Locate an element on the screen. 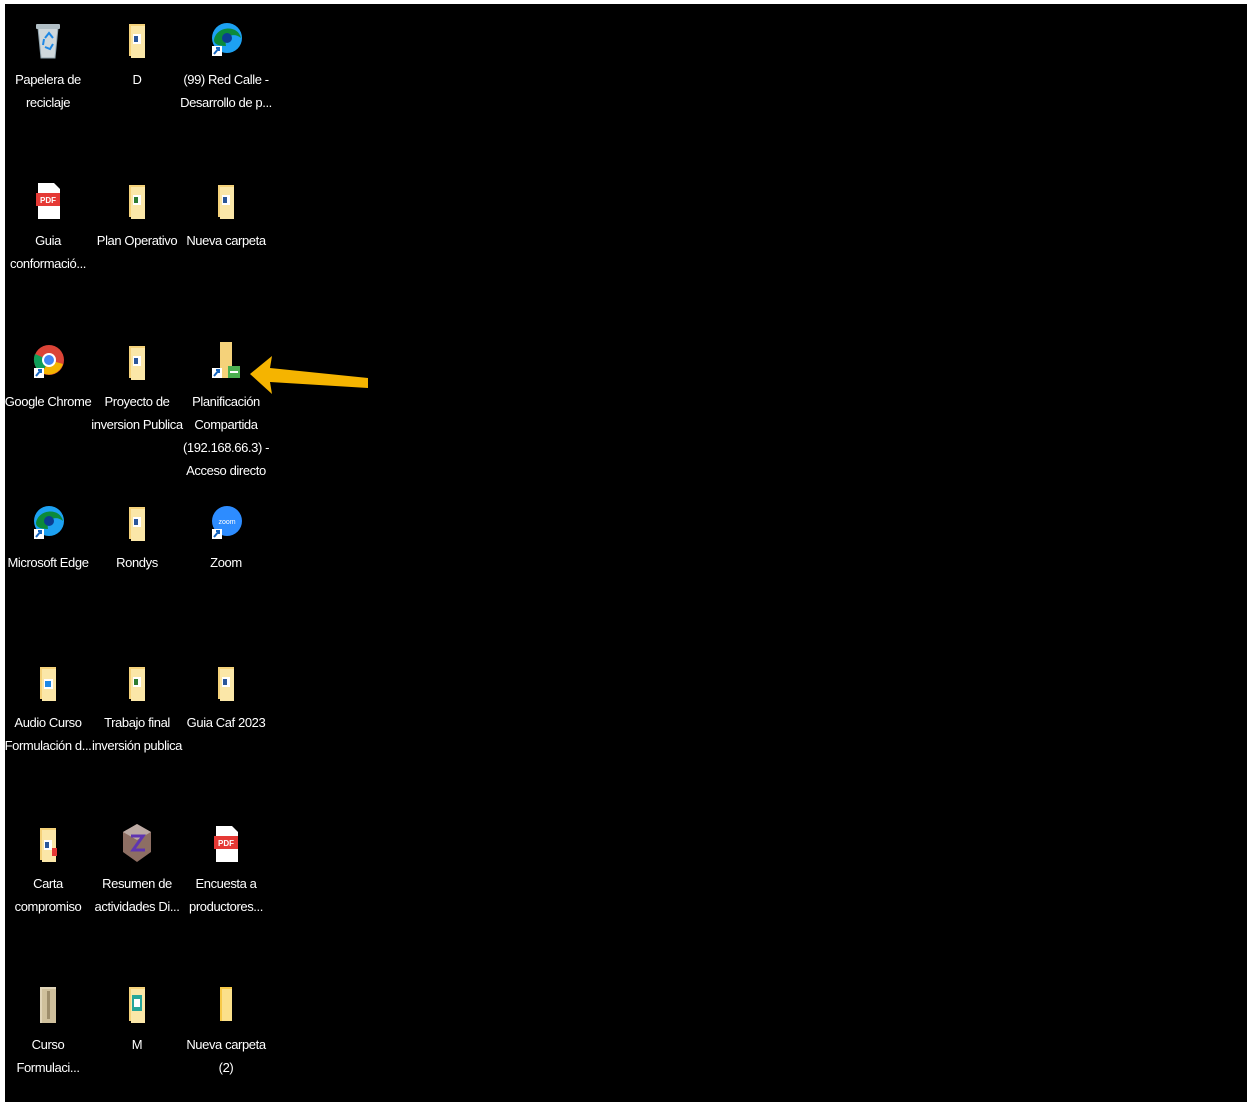 The image size is (1252, 1104). icon-label: Nueva carpeta (2) is located at coordinates (226, 1056).